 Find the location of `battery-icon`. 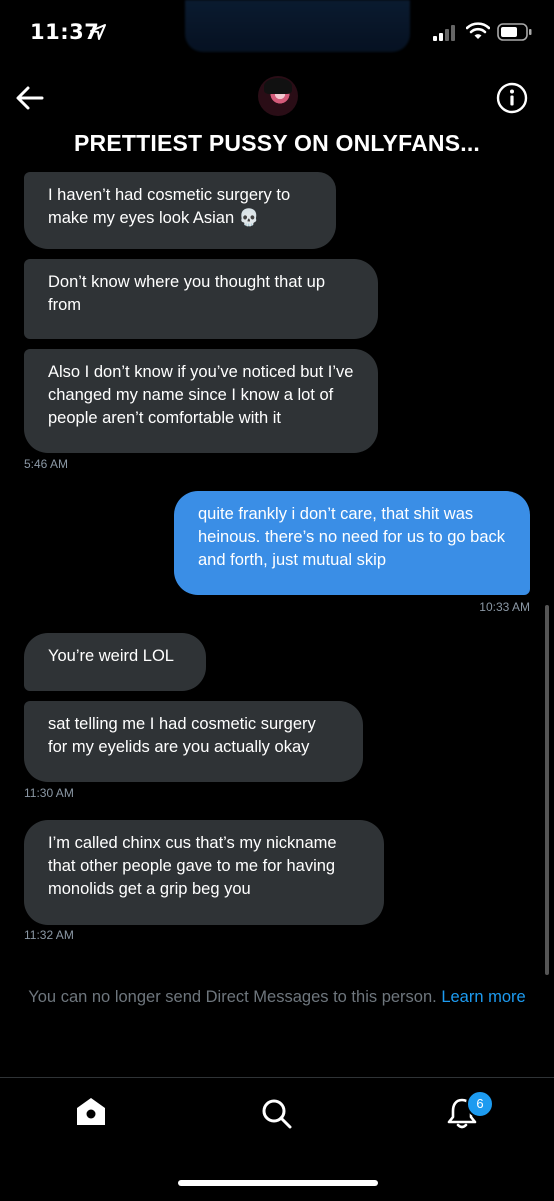

battery-icon is located at coordinates (514, 32).